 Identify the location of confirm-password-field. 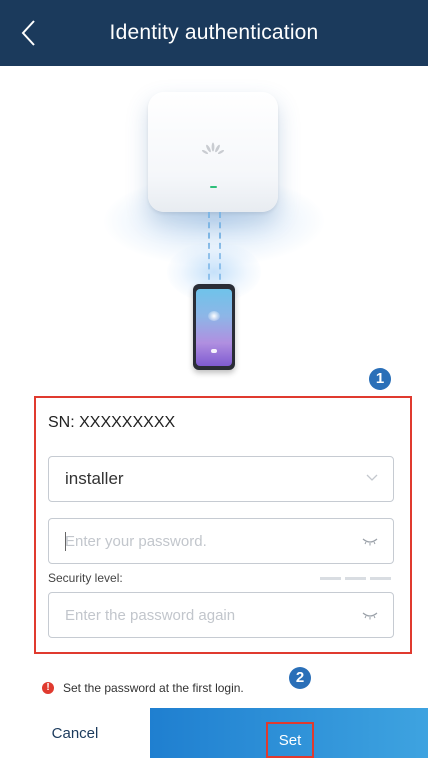
(221, 615).